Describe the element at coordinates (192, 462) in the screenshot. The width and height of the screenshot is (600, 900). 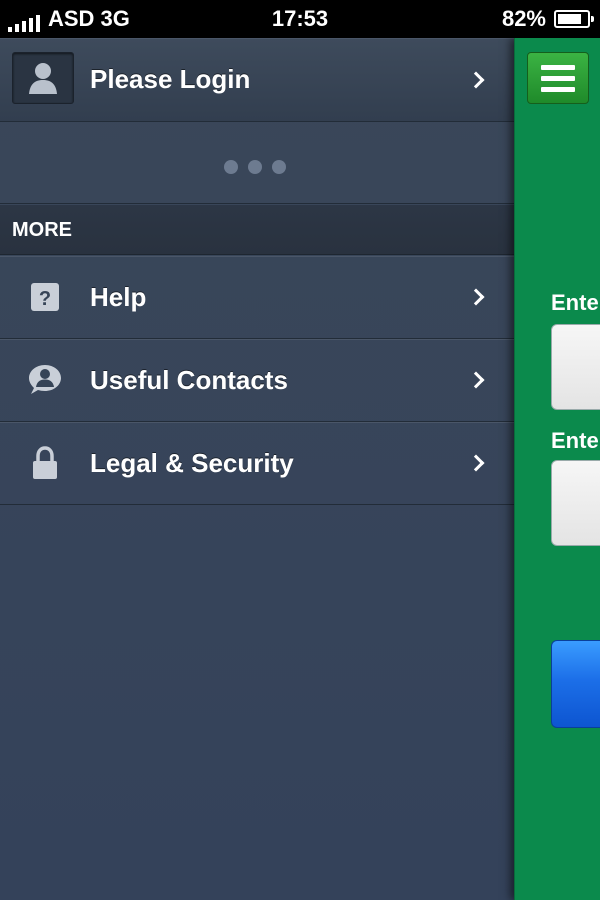
I see `menu-item-label: Legal & Security` at that location.